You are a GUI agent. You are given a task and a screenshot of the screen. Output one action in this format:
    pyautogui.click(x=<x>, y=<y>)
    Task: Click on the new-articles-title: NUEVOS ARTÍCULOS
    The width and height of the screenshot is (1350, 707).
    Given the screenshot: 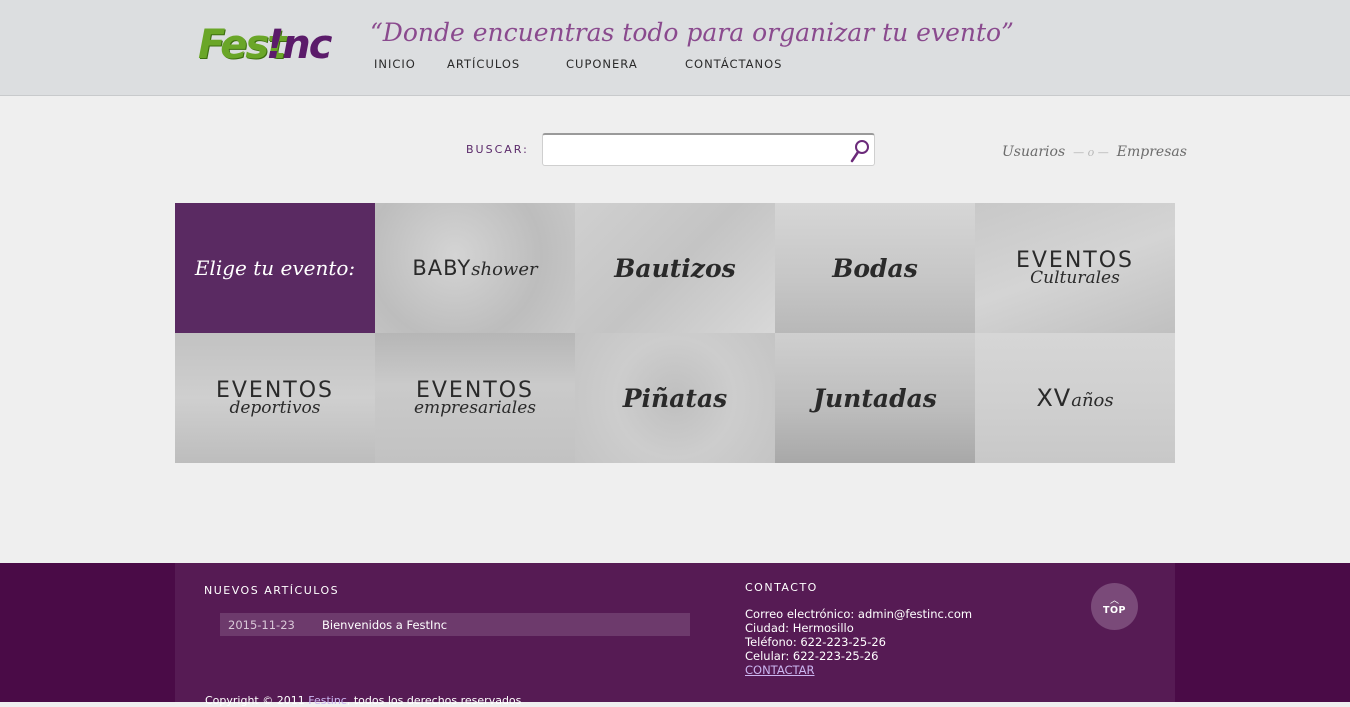 What is the action you would take?
    pyautogui.click(x=272, y=590)
    